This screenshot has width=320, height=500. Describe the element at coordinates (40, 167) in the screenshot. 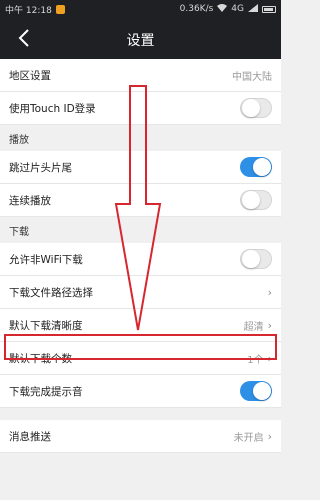

I see `row-label: 跳过片头片尾` at that location.